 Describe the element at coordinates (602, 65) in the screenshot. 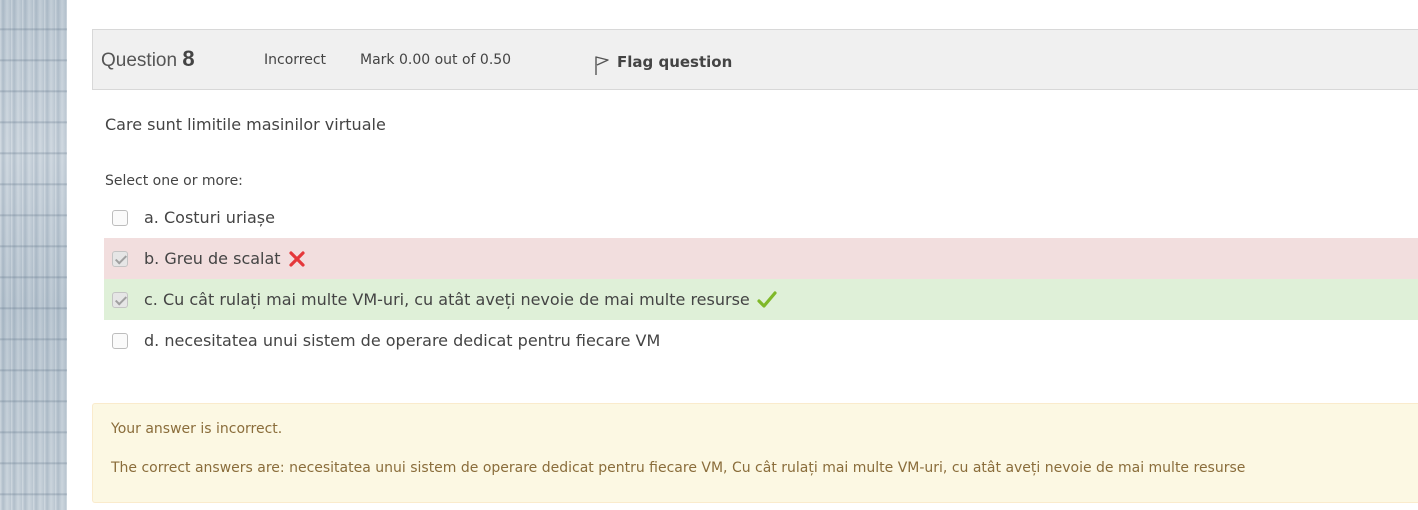

I see `flag-icon` at that location.